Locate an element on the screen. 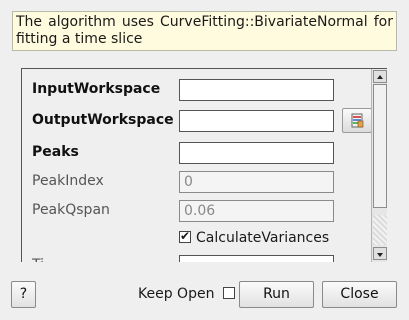 This screenshot has width=409, height=320. property-row-peak-index: PeakIndex 0 is located at coordinates (202, 182).